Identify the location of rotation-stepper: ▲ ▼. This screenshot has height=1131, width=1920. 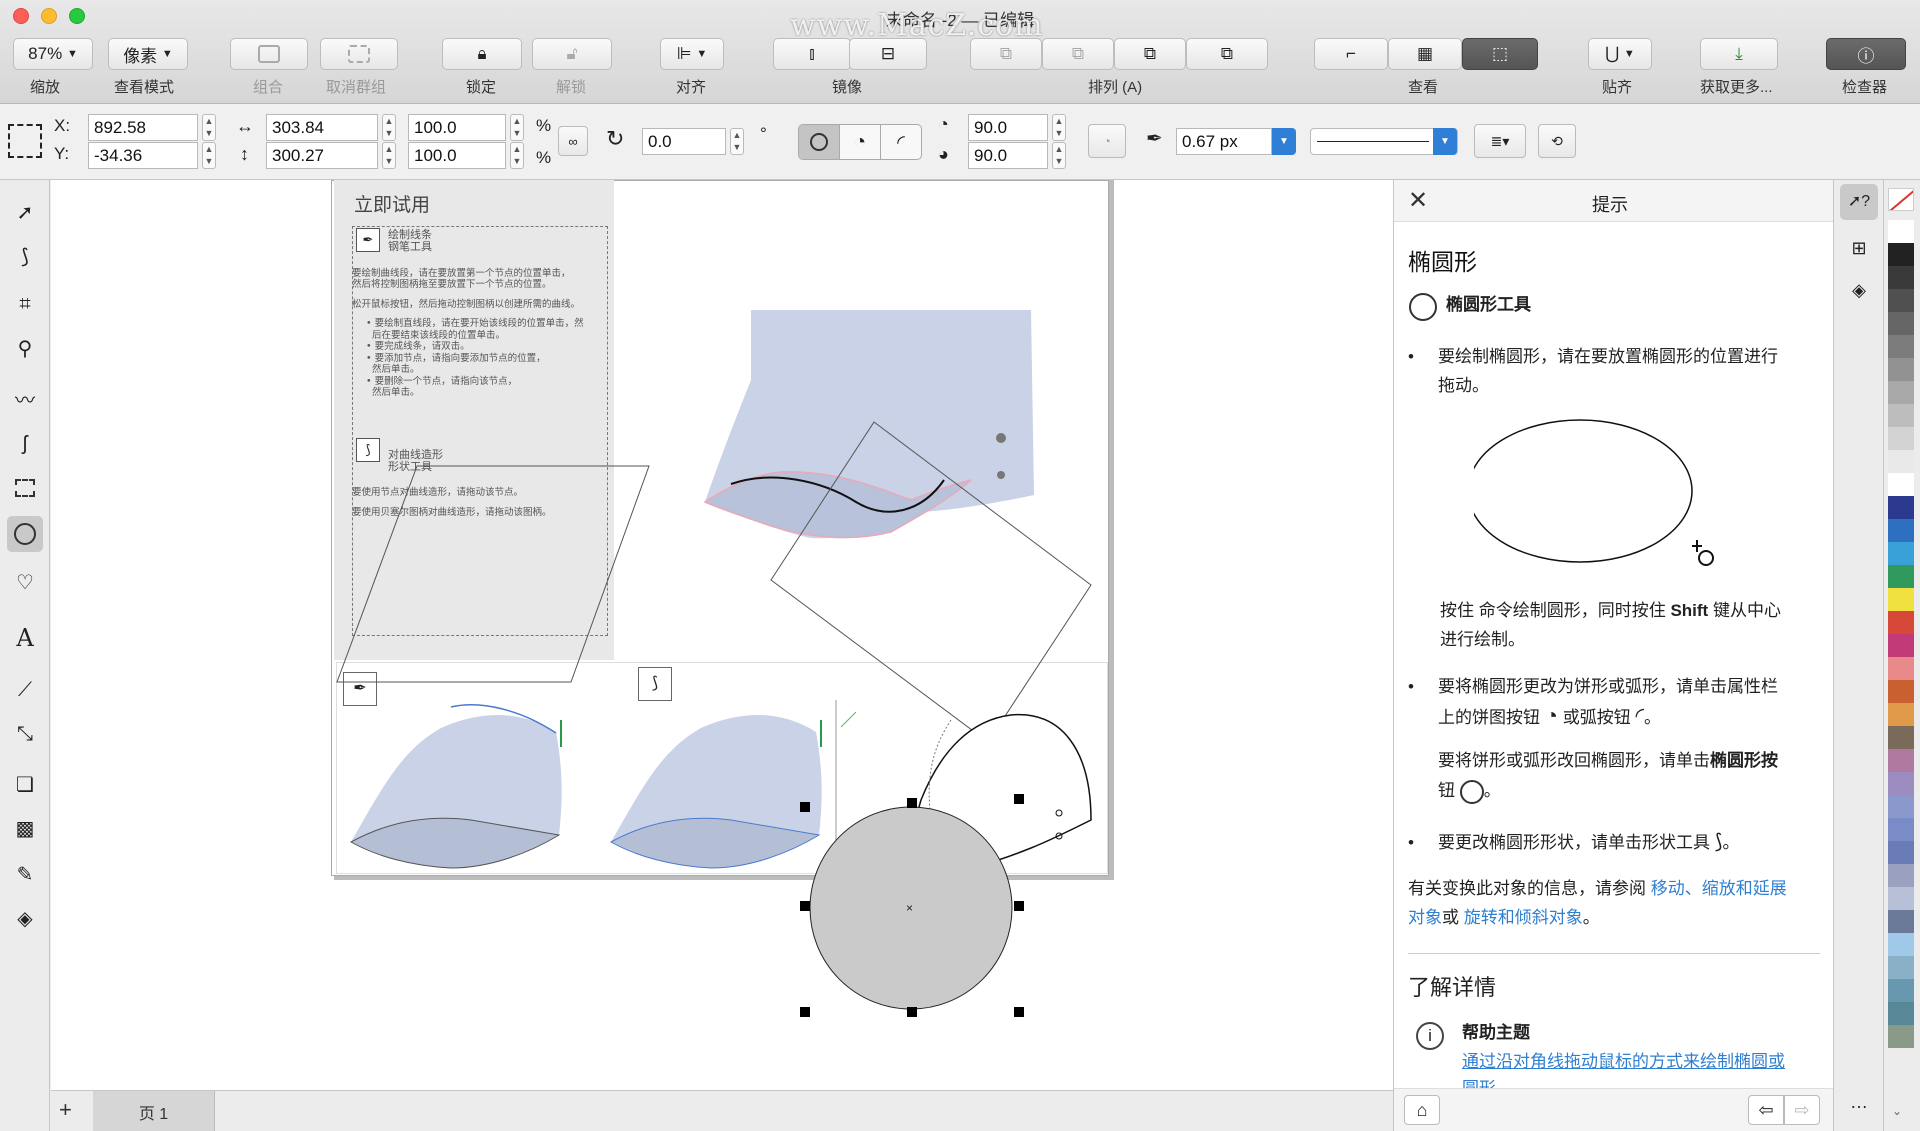
(737, 141).